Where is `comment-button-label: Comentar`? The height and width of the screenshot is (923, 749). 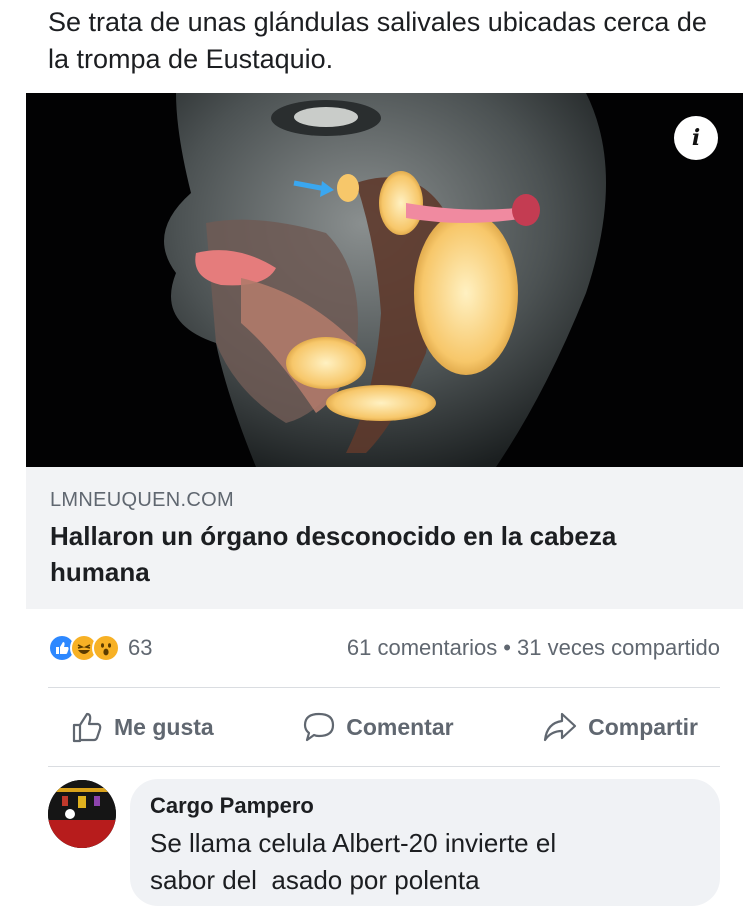
comment-button-label: Comentar is located at coordinates (400, 726).